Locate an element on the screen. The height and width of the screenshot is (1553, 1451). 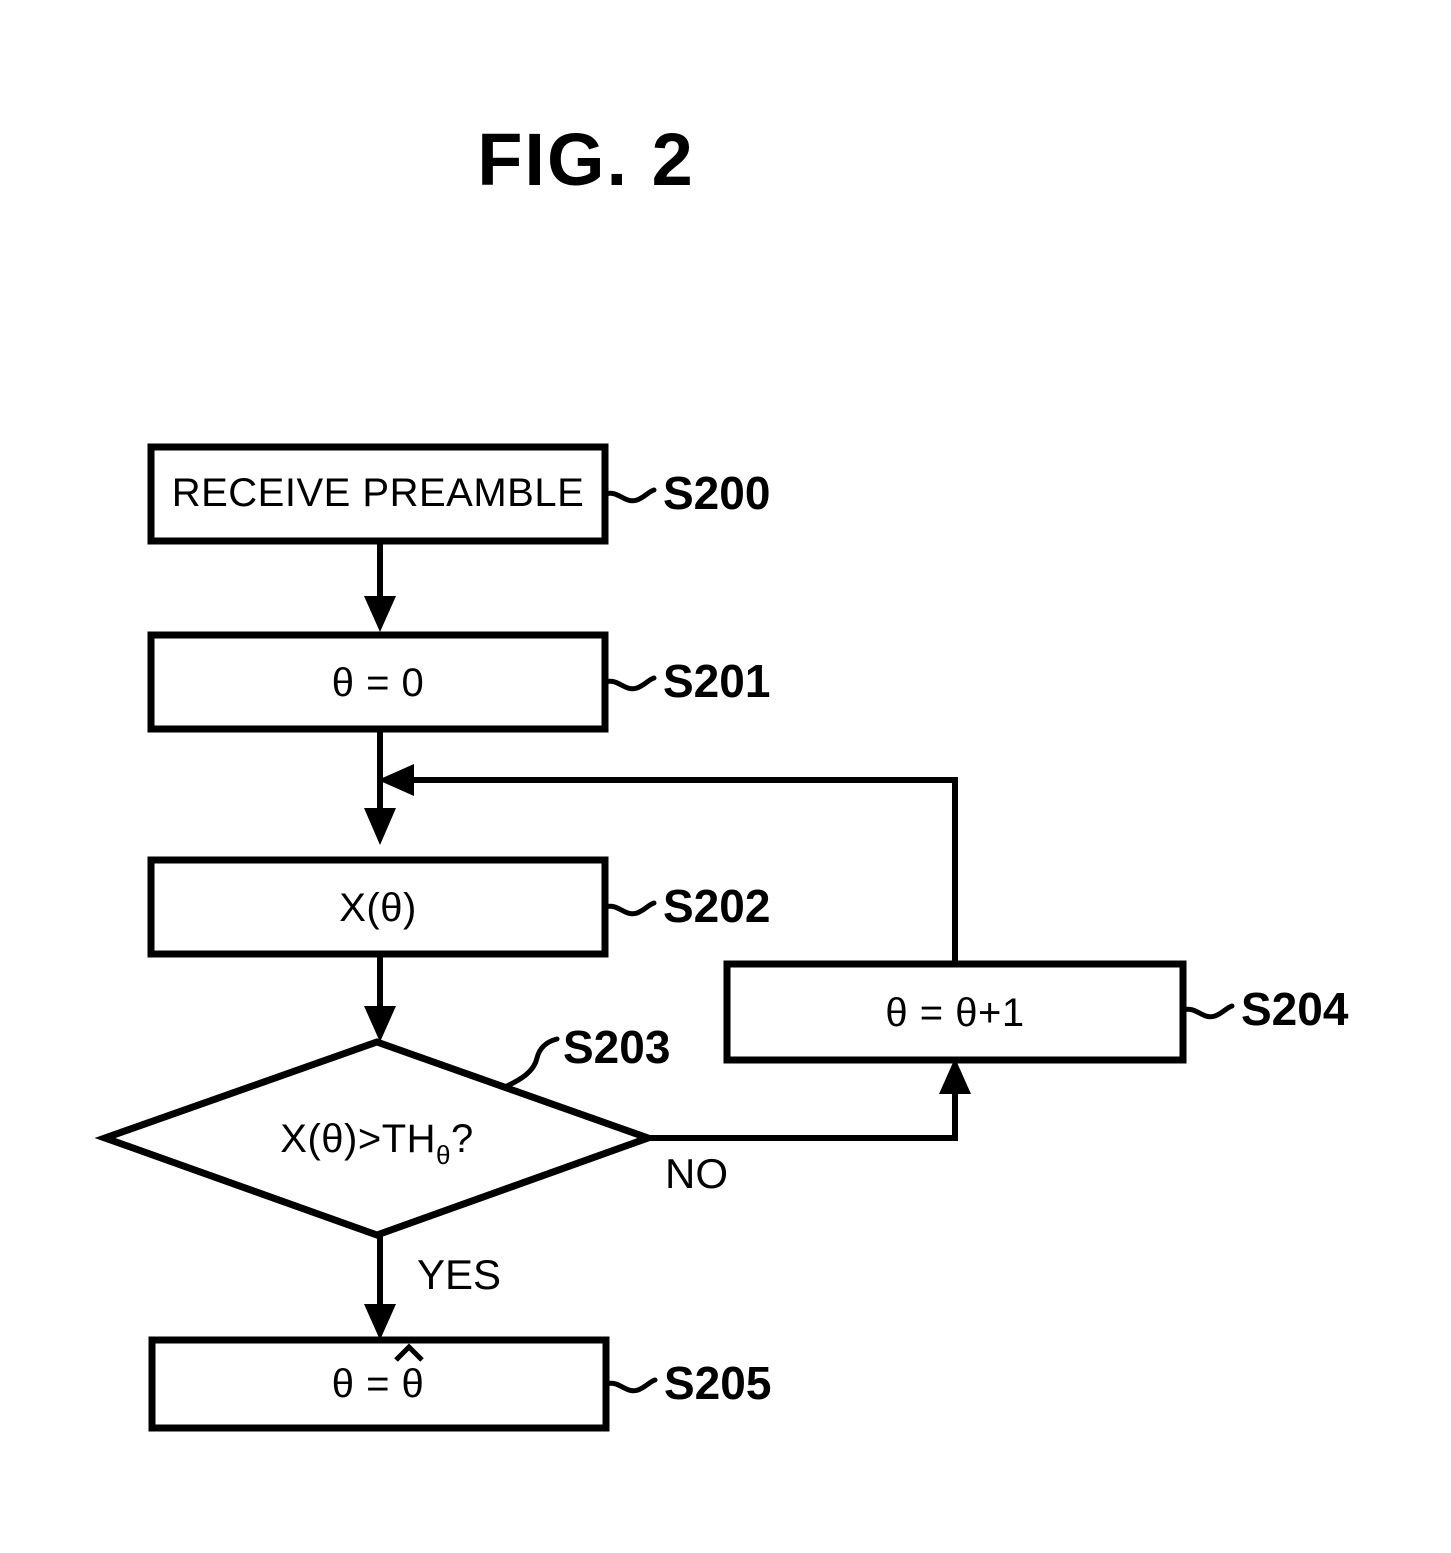
leader-line-s204 is located at coordinates (1207, 1011).